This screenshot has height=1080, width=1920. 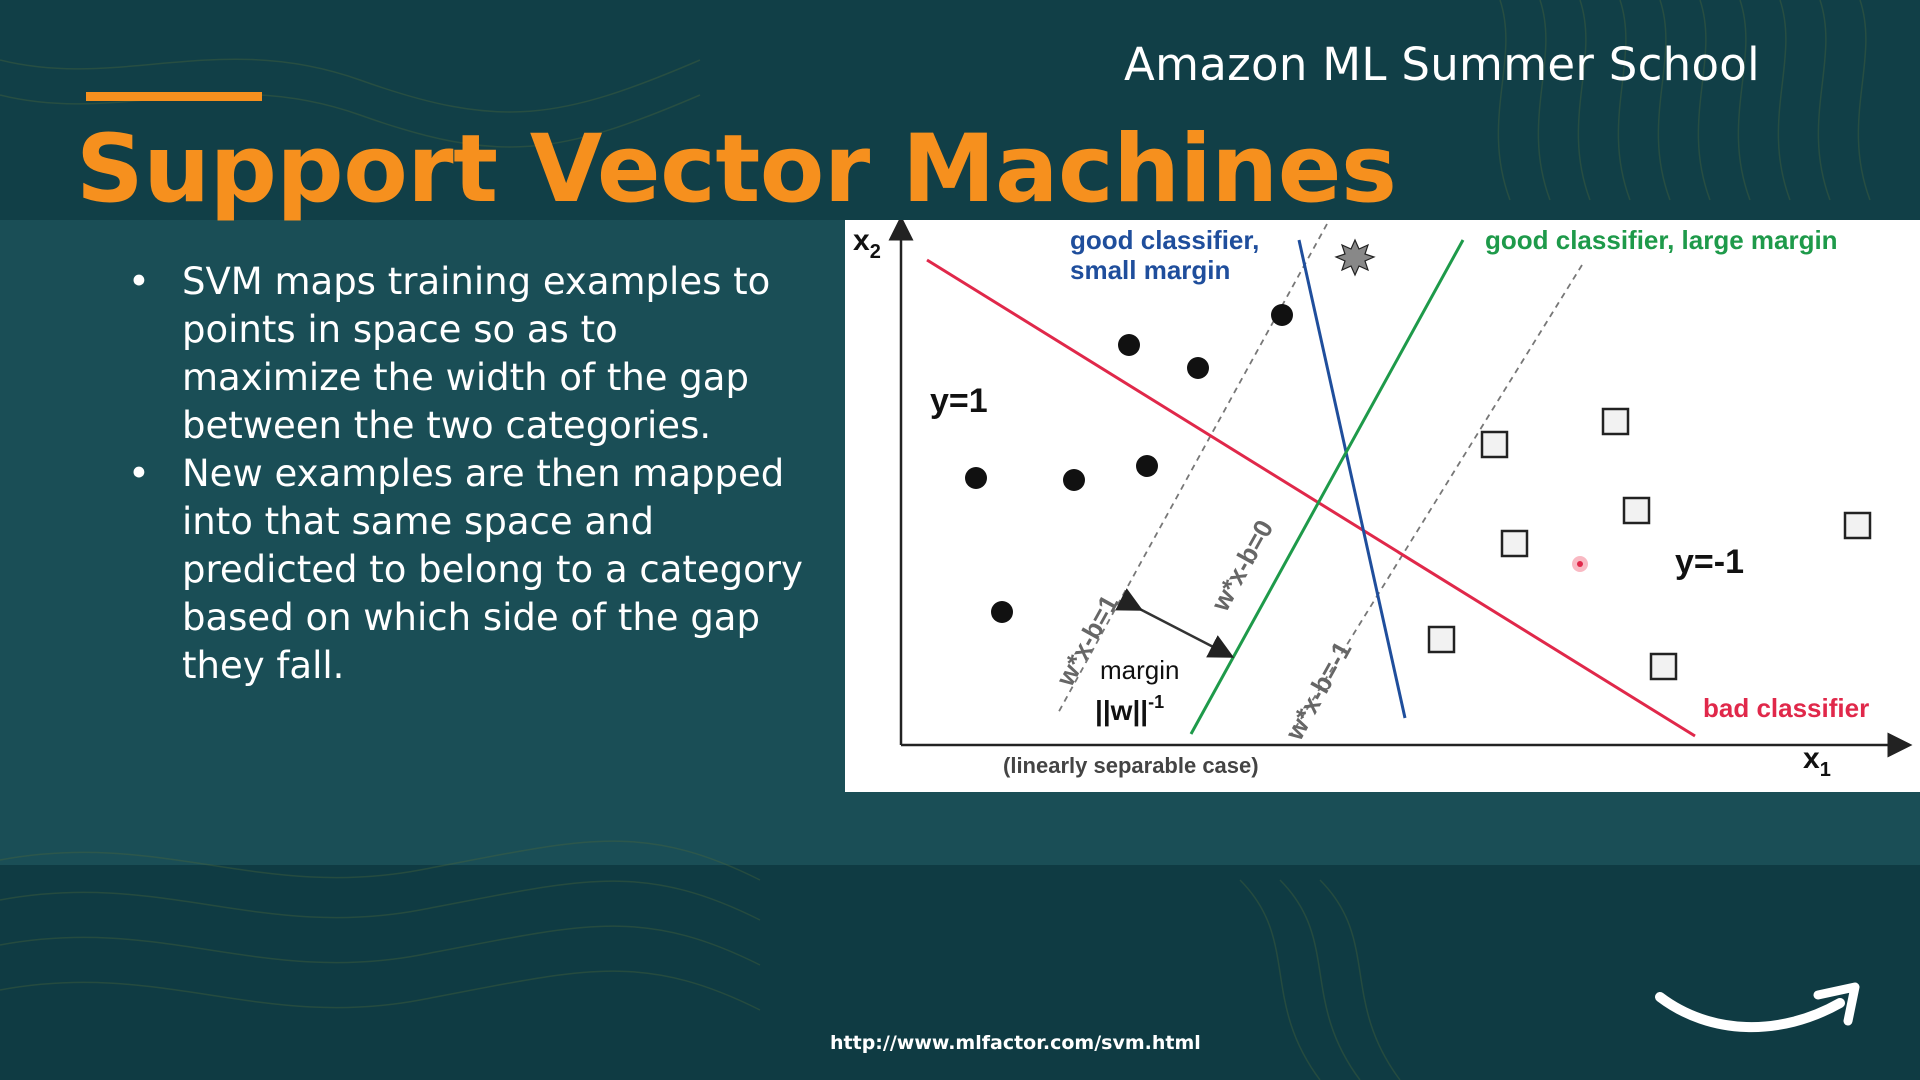 I want to click on source-url: http://www.mlfactor.com/svm.html, so click(x=1015, y=1043).